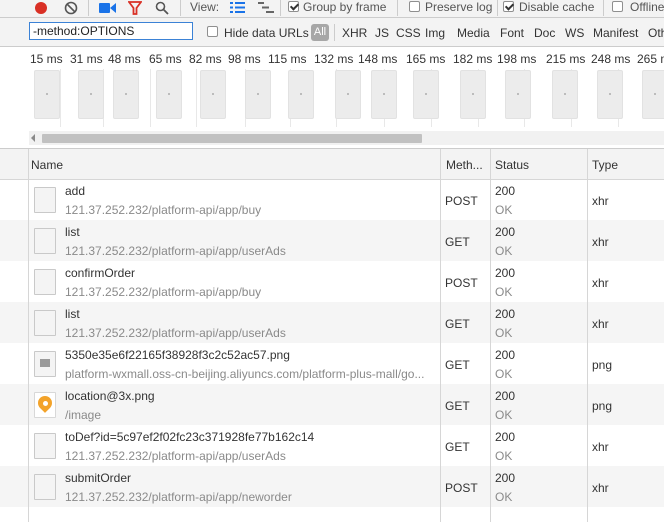 This screenshot has width=664, height=522. Describe the element at coordinates (162, 9) in the screenshot. I see `search-icon` at that location.